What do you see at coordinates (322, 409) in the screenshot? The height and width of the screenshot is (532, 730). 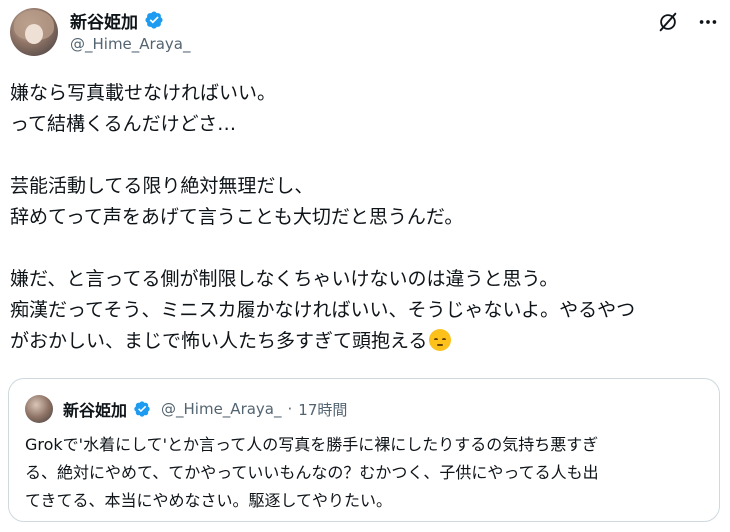 I see `quoted-timestamp: 17時間` at bounding box center [322, 409].